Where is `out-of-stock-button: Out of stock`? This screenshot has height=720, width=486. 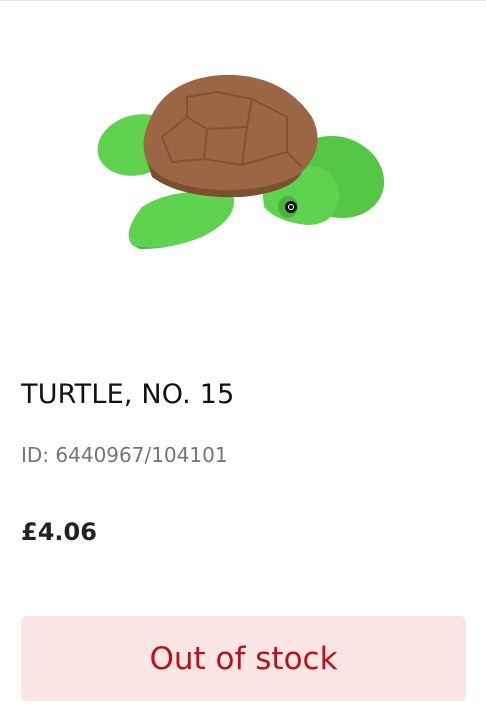 out-of-stock-button: Out of stock is located at coordinates (243, 658).